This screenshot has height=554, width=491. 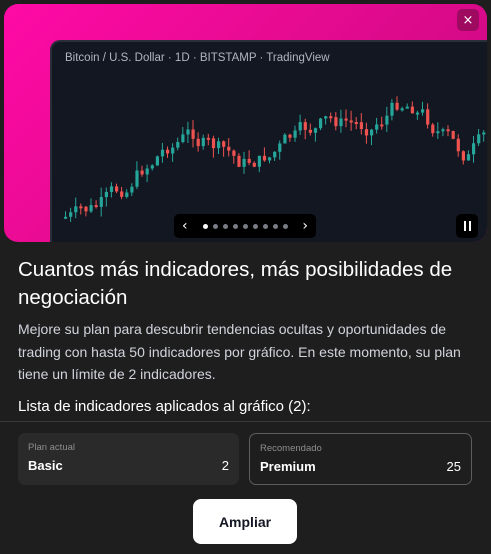 What do you see at coordinates (453, 466) in the screenshot?
I see `recommended-plan-limit: 25` at bounding box center [453, 466].